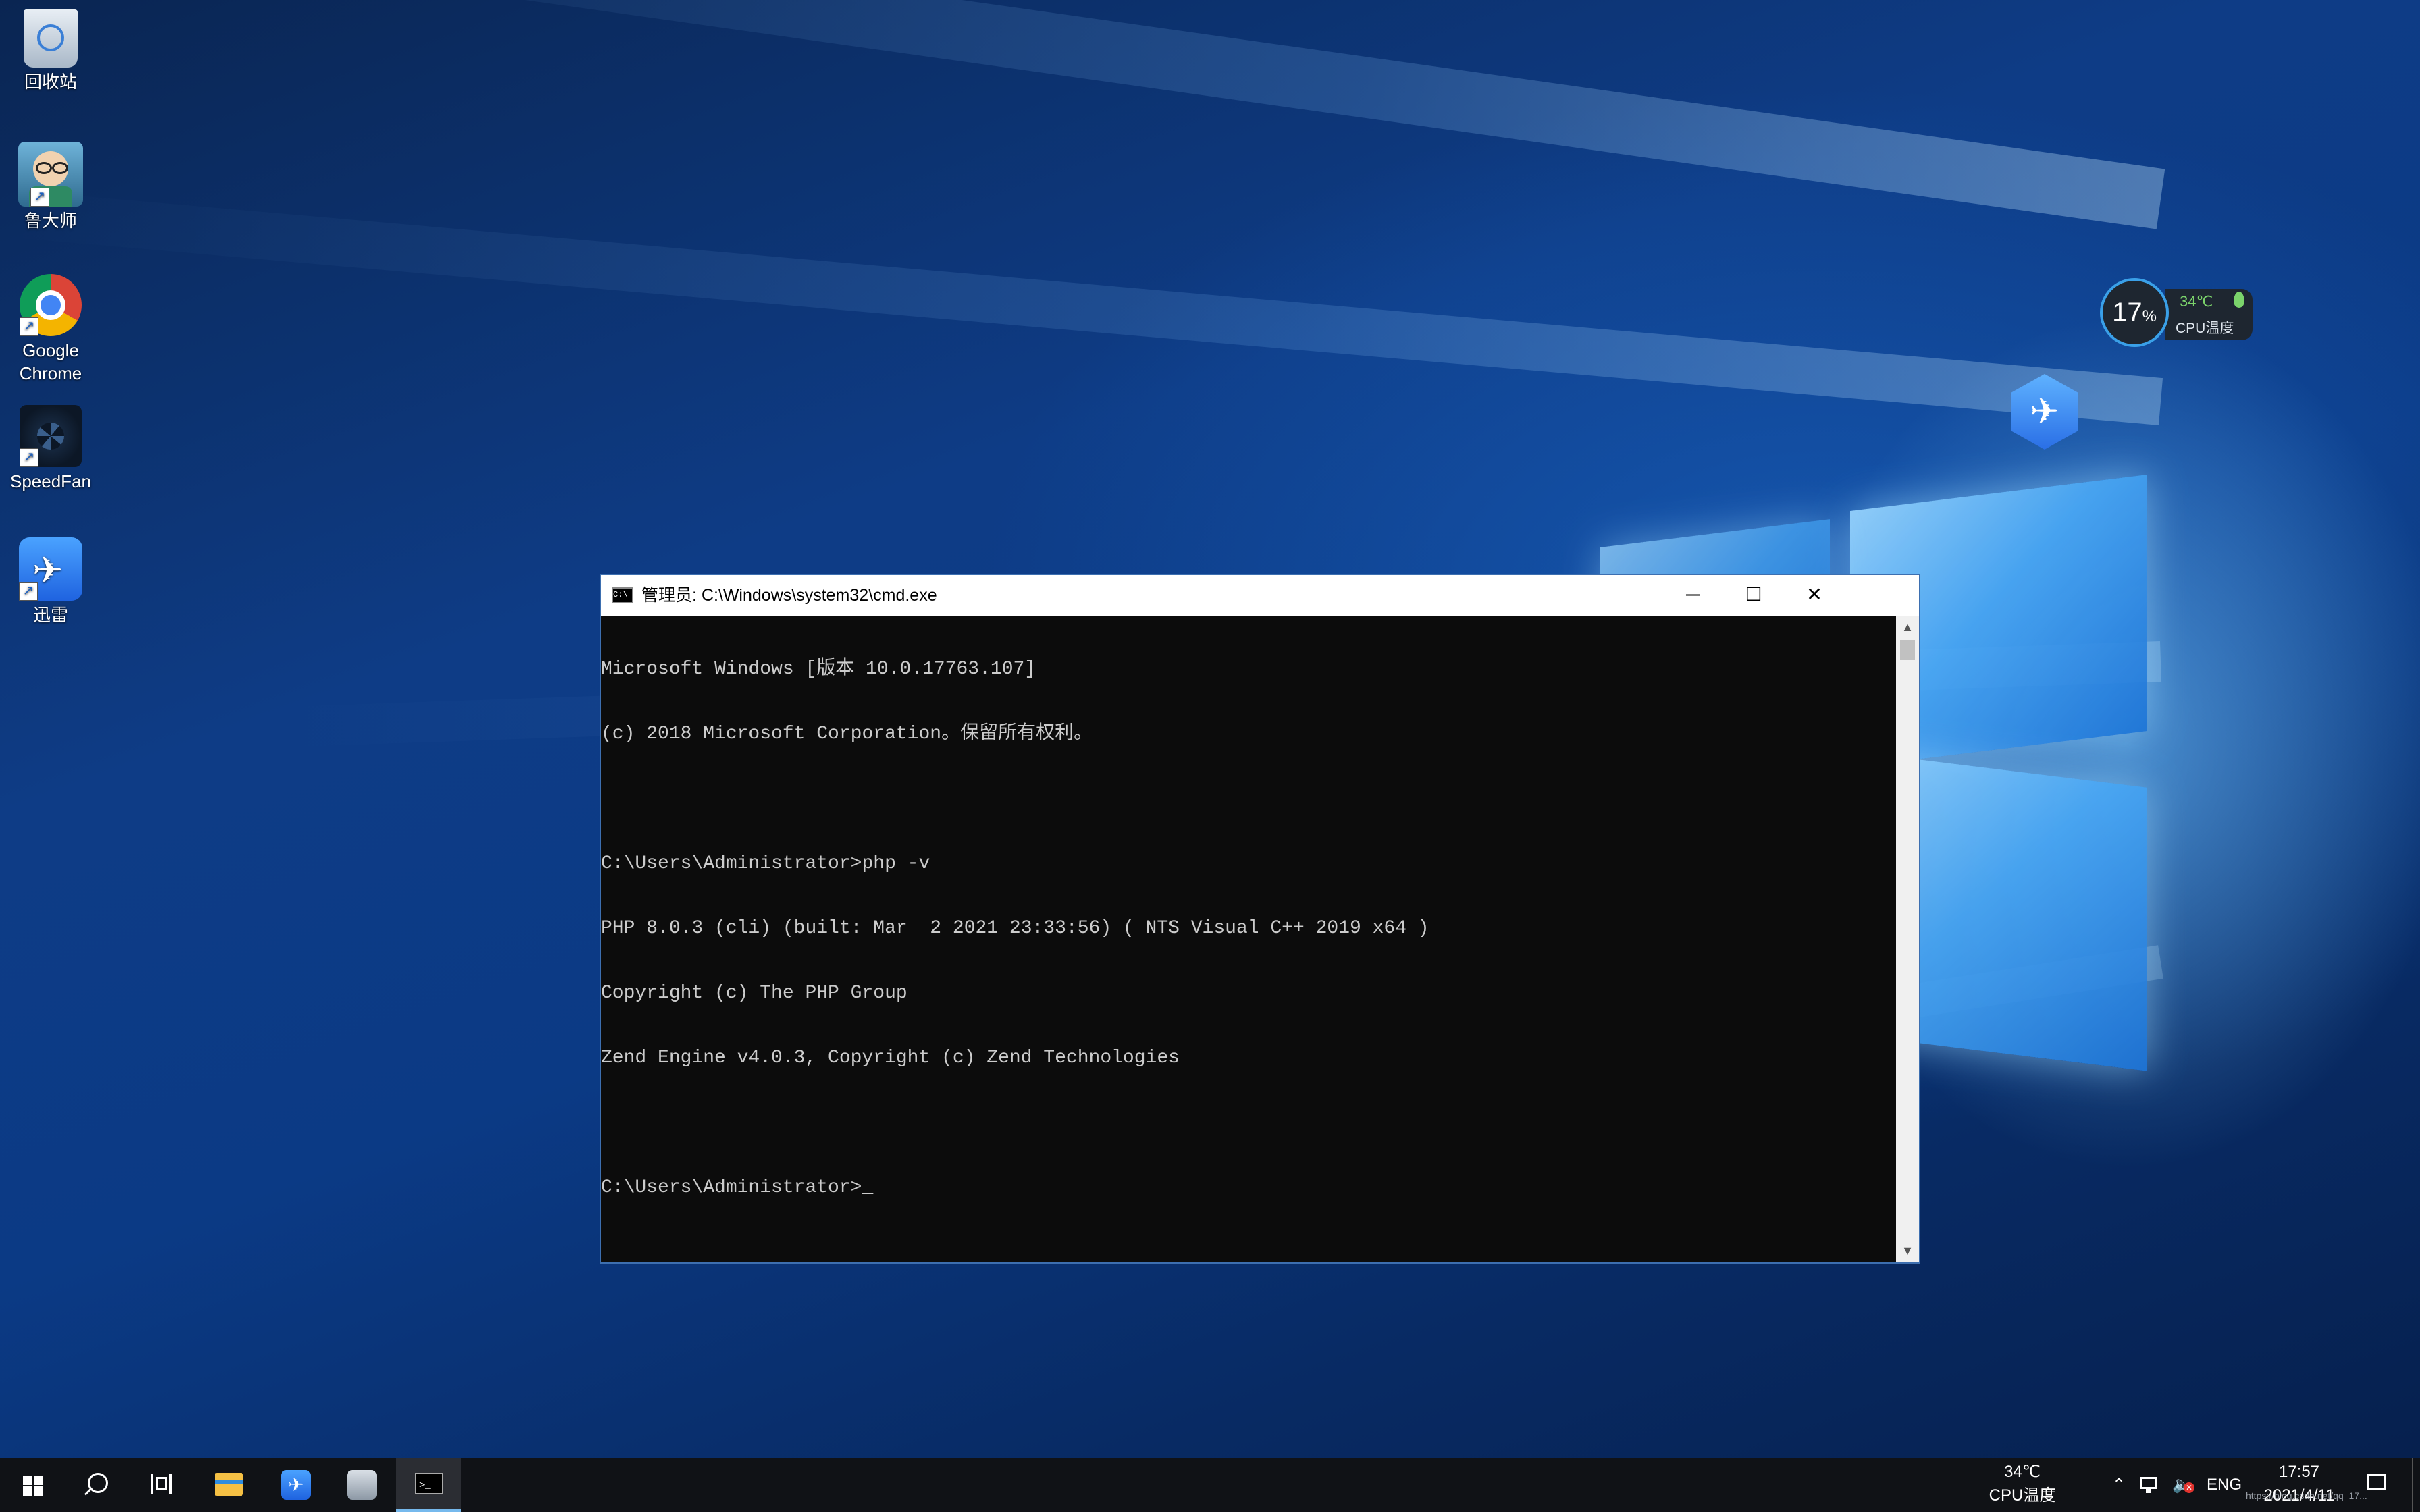 Image resolution: width=2420 pixels, height=1512 pixels. I want to click on minimize-button: ─, so click(1692, 595).